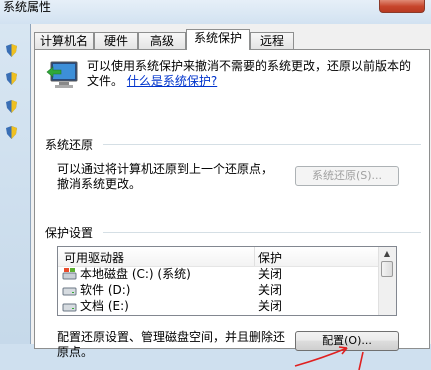 Image resolution: width=431 pixels, height=370 pixels. Describe the element at coordinates (62, 74) in the screenshot. I see `system-protection-icon` at that location.